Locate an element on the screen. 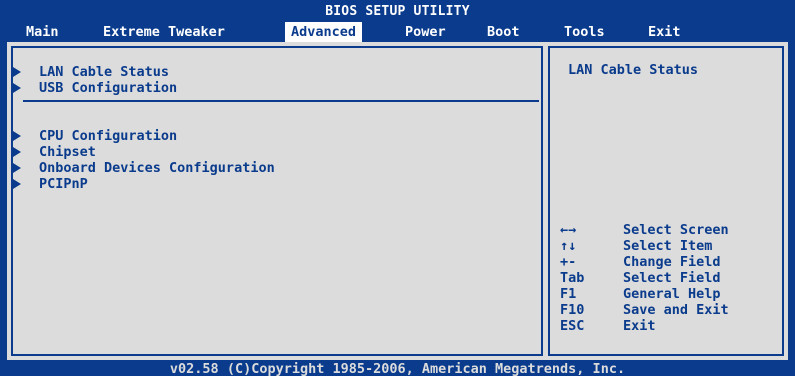  entry-lan-cable-status: LAN Cable Status is located at coordinates (91, 72).